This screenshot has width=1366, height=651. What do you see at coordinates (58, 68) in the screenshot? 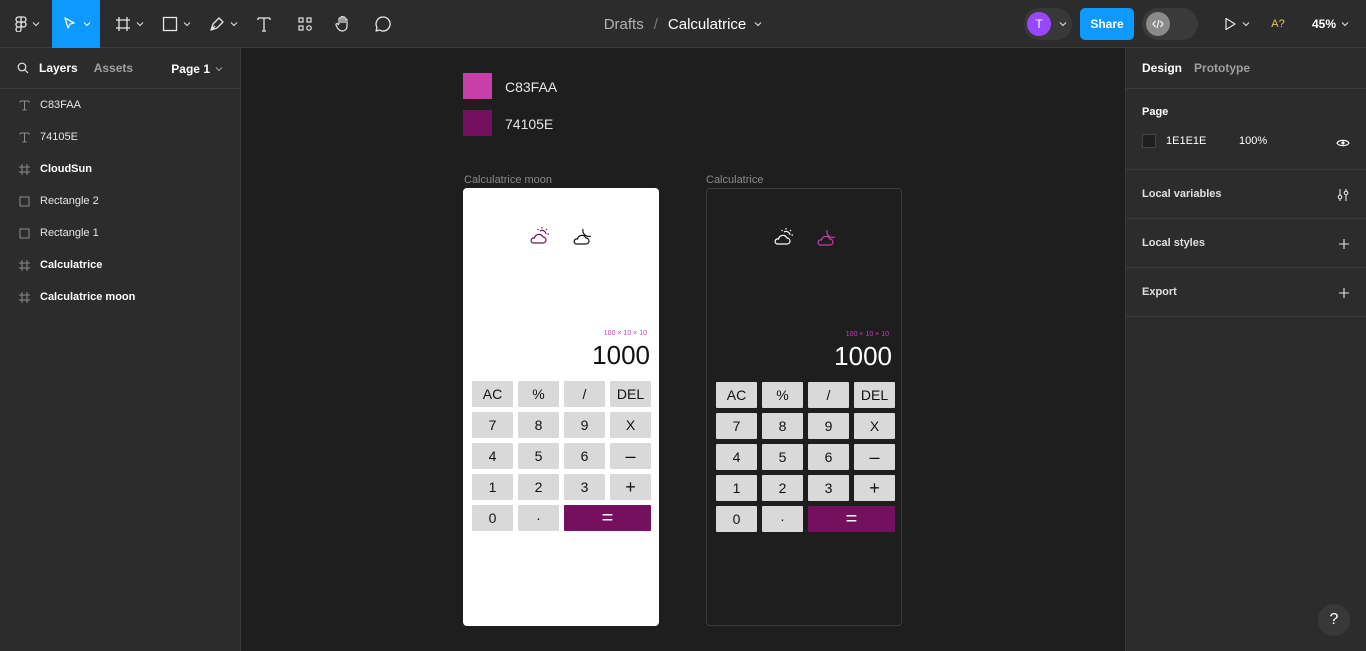
I see `tab-layers: Layers` at bounding box center [58, 68].